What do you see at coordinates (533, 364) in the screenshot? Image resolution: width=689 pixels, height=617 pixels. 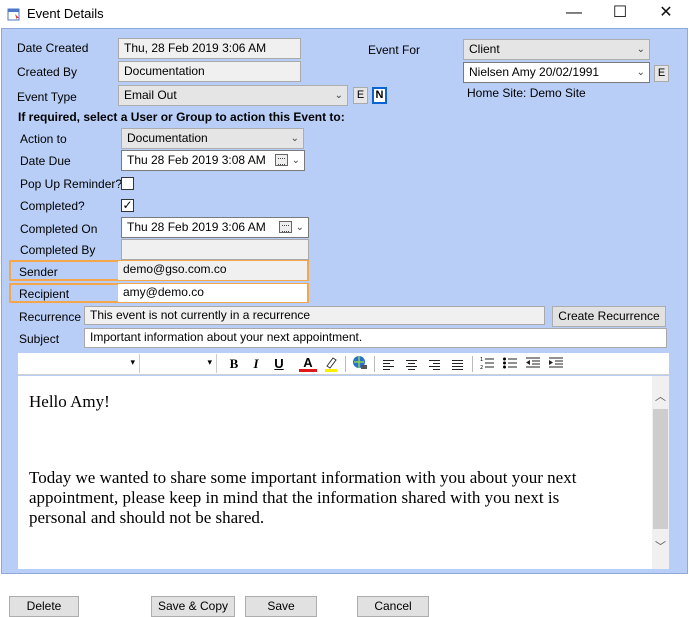 I see `decrease-indent-icon` at bounding box center [533, 364].